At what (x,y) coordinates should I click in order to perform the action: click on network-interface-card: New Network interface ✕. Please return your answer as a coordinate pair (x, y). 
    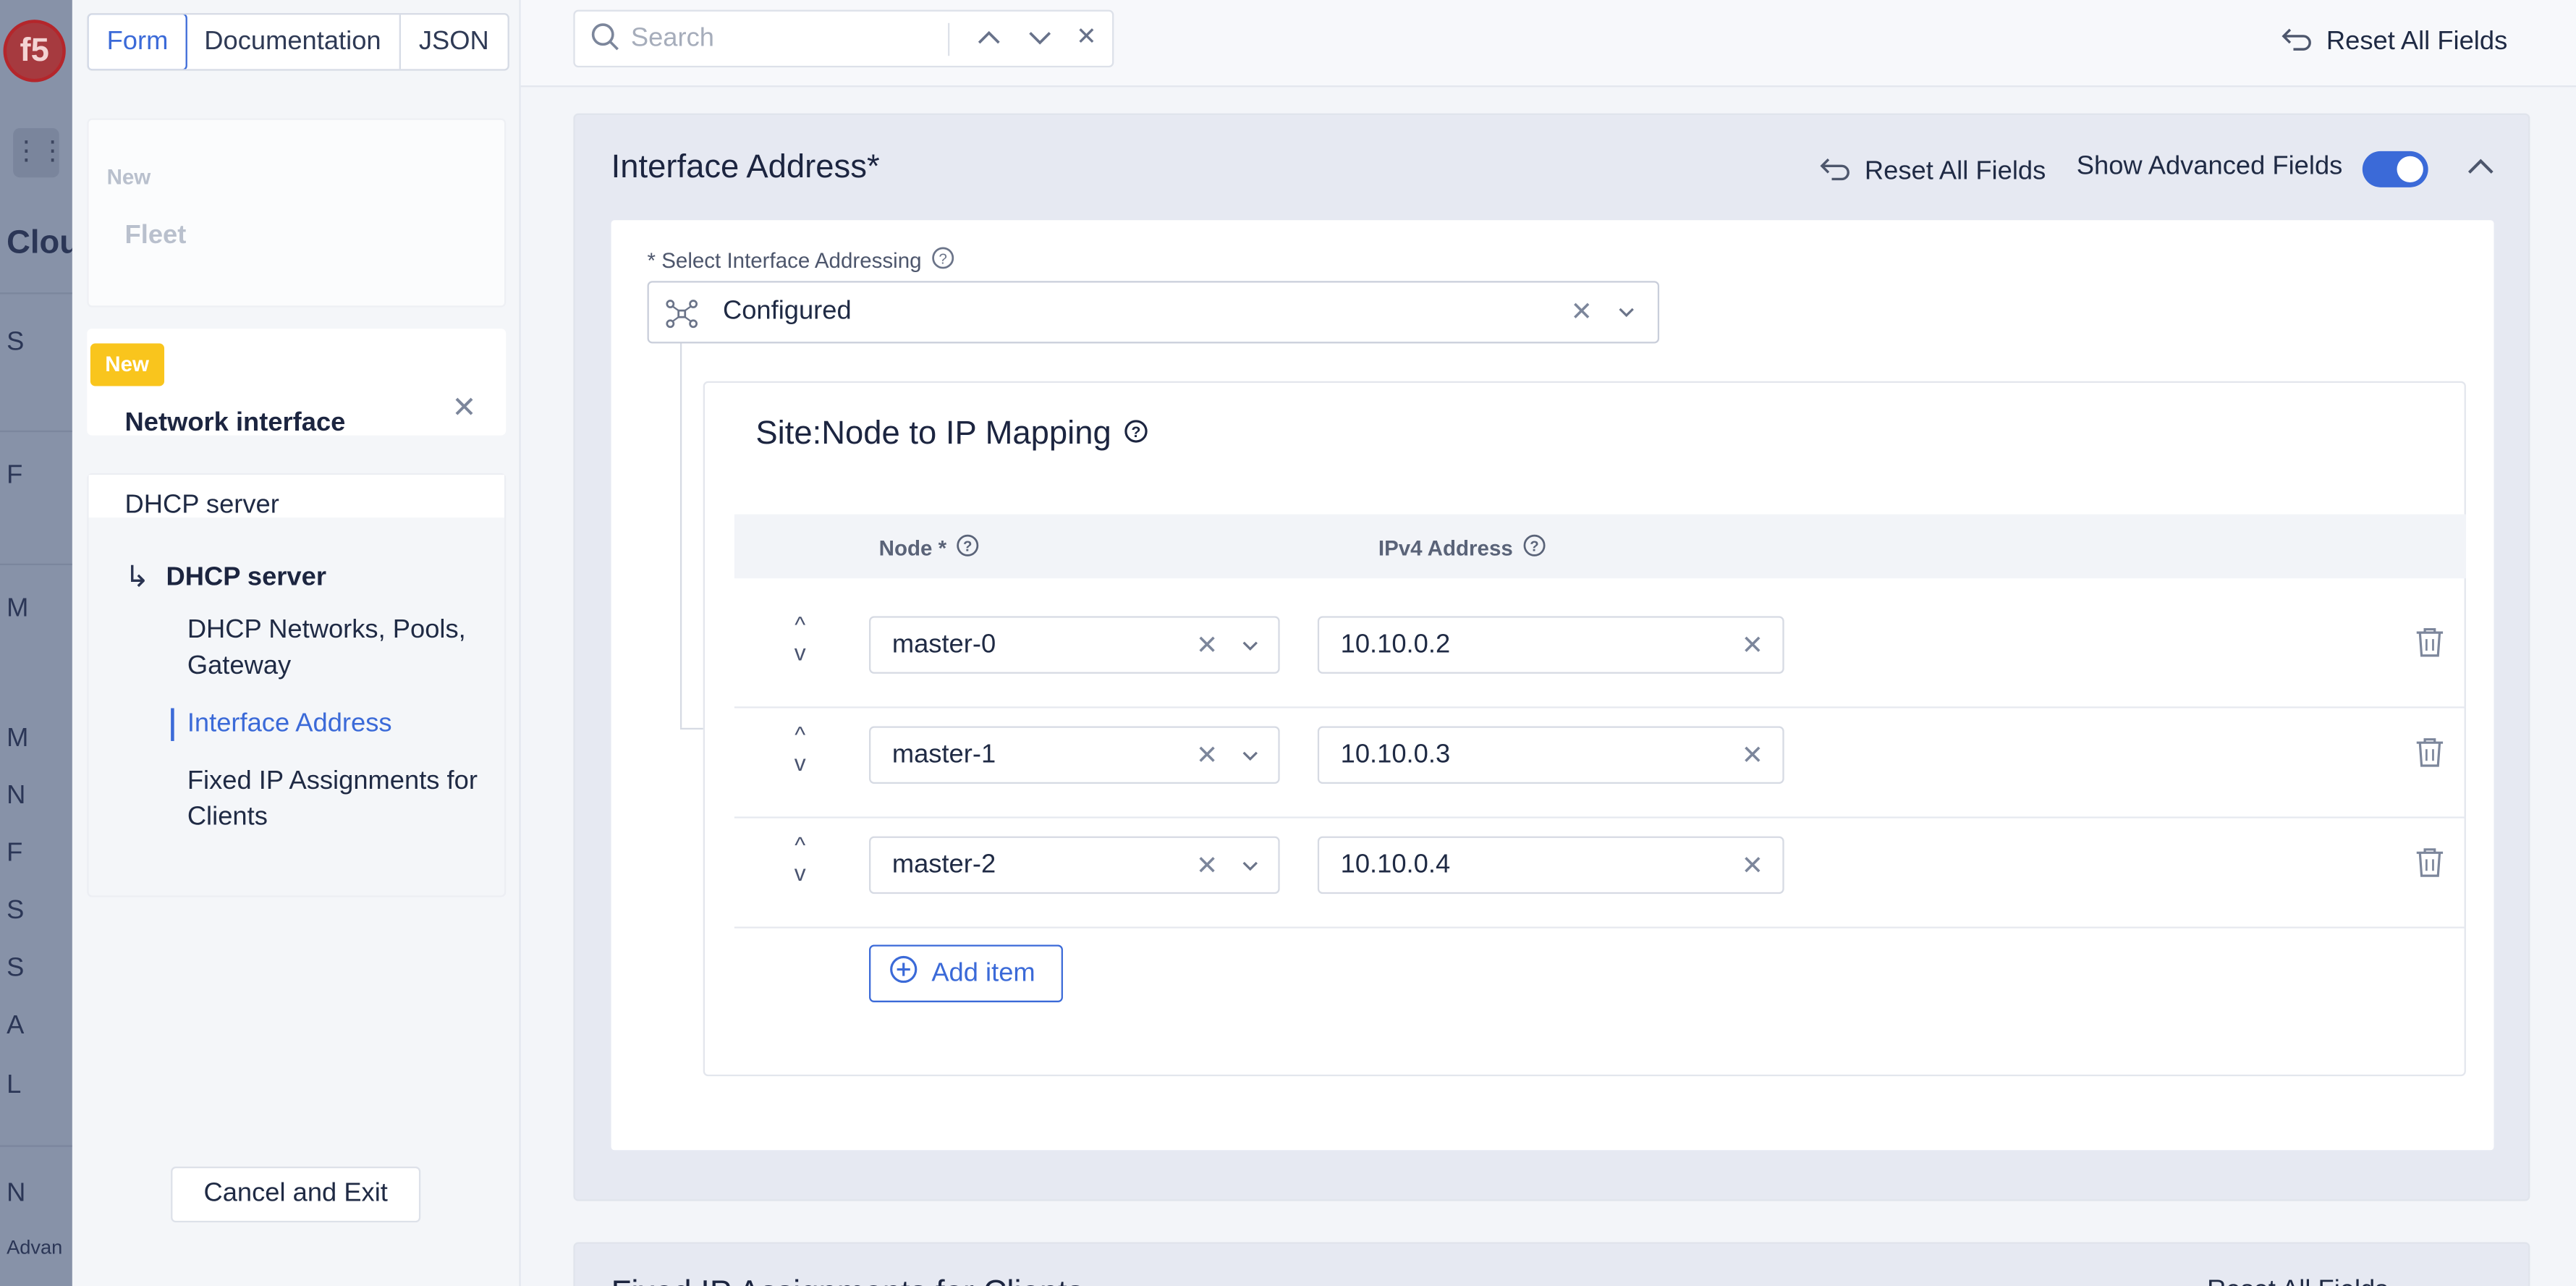
    Looking at the image, I should click on (297, 383).